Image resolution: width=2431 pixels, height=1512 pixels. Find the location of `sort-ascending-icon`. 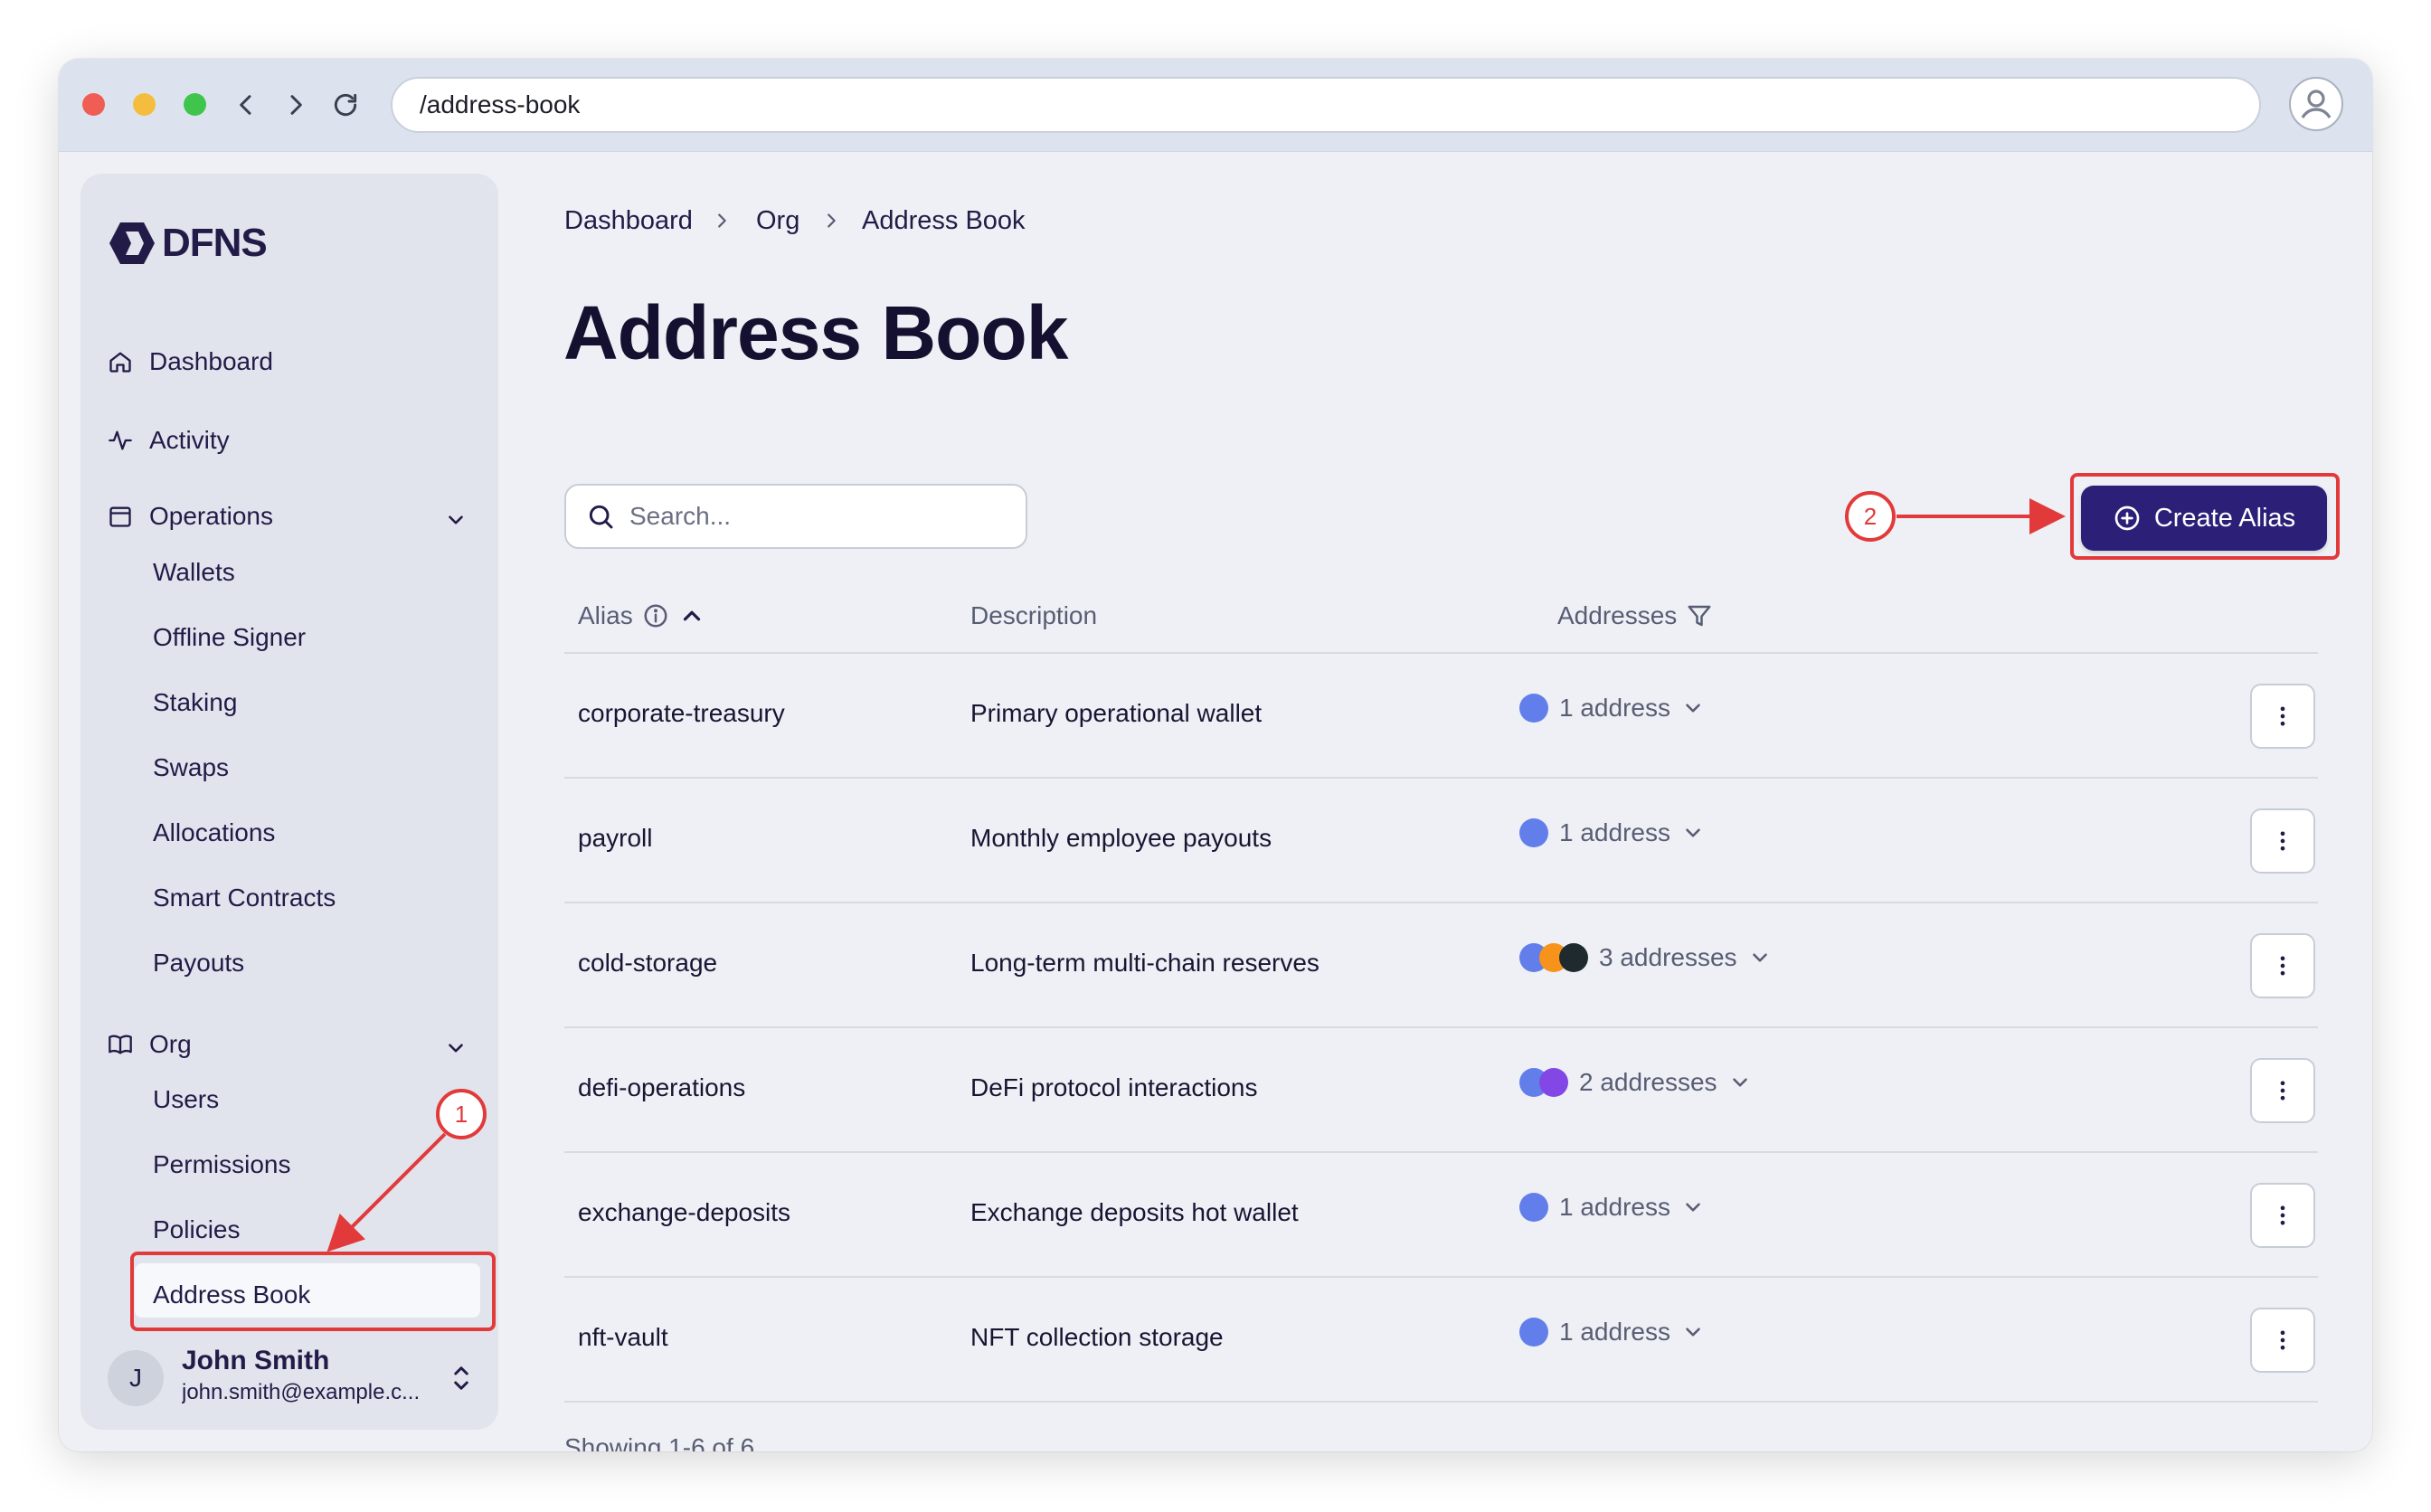

sort-ascending-icon is located at coordinates (691, 615).